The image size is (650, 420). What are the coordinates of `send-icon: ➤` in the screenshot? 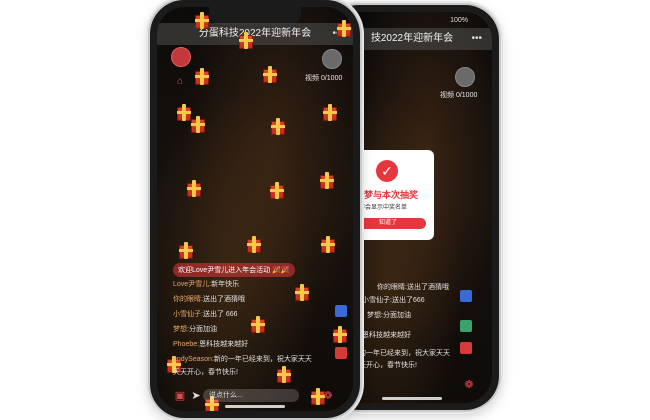 It's located at (196, 396).